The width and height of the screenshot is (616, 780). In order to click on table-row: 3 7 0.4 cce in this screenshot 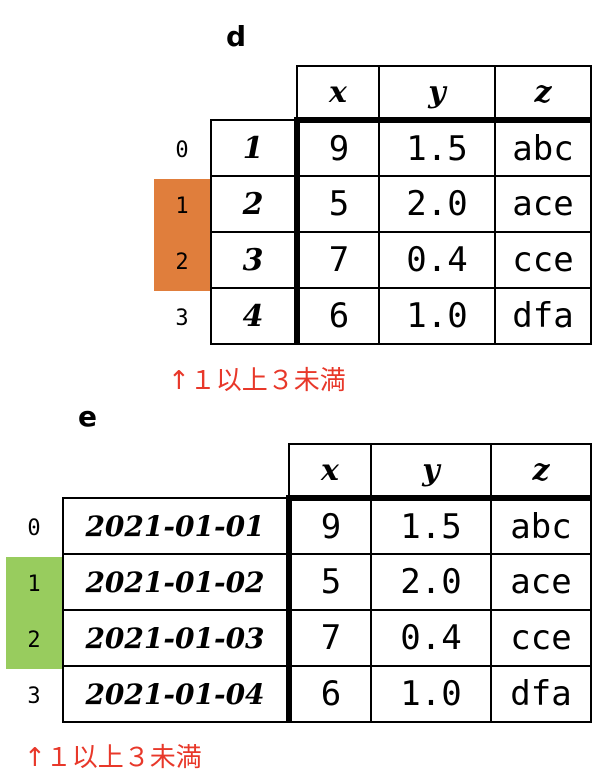, I will do `click(401, 260)`.